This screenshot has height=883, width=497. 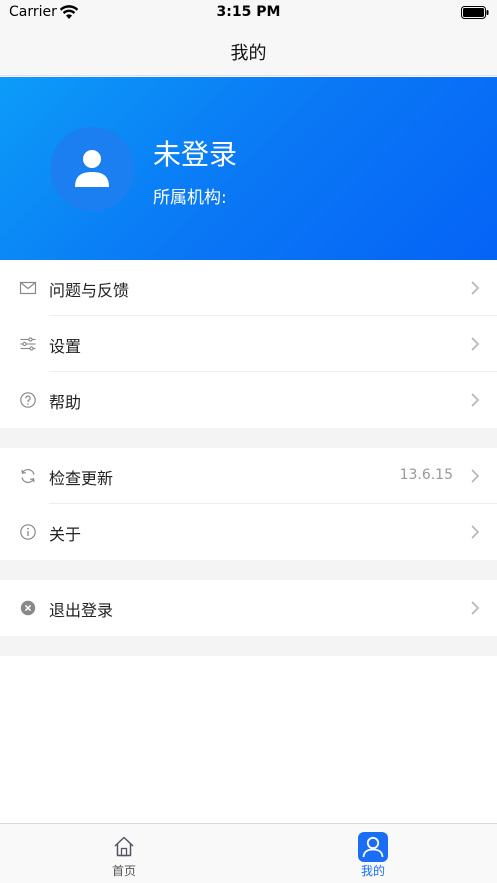 I want to click on menu-item-label: 设置, so click(x=65, y=346).